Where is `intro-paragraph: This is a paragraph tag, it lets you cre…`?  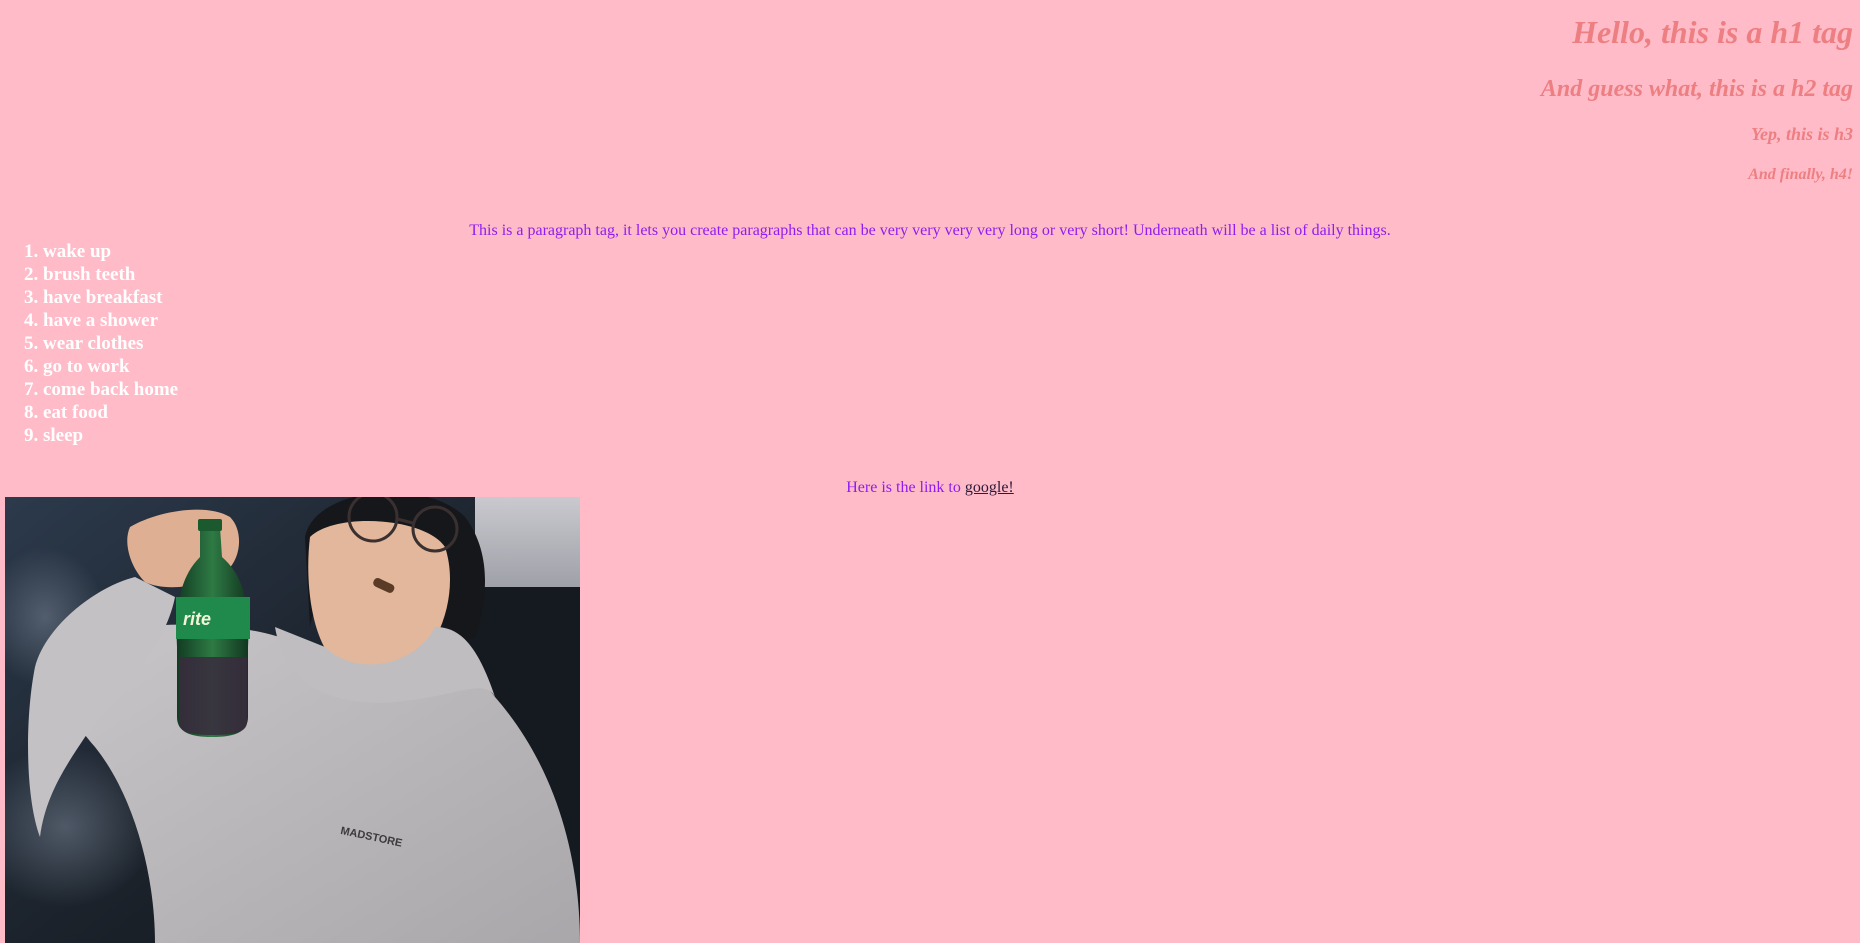 intro-paragraph: This is a paragraph tag, it lets you cre… is located at coordinates (930, 230).